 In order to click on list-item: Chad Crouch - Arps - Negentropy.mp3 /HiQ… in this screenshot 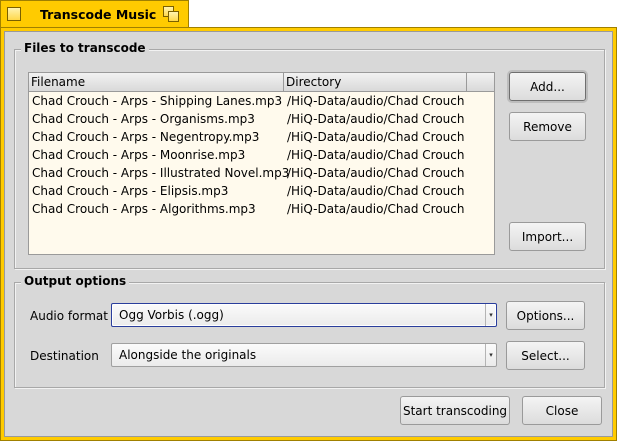, I will do `click(261, 137)`.